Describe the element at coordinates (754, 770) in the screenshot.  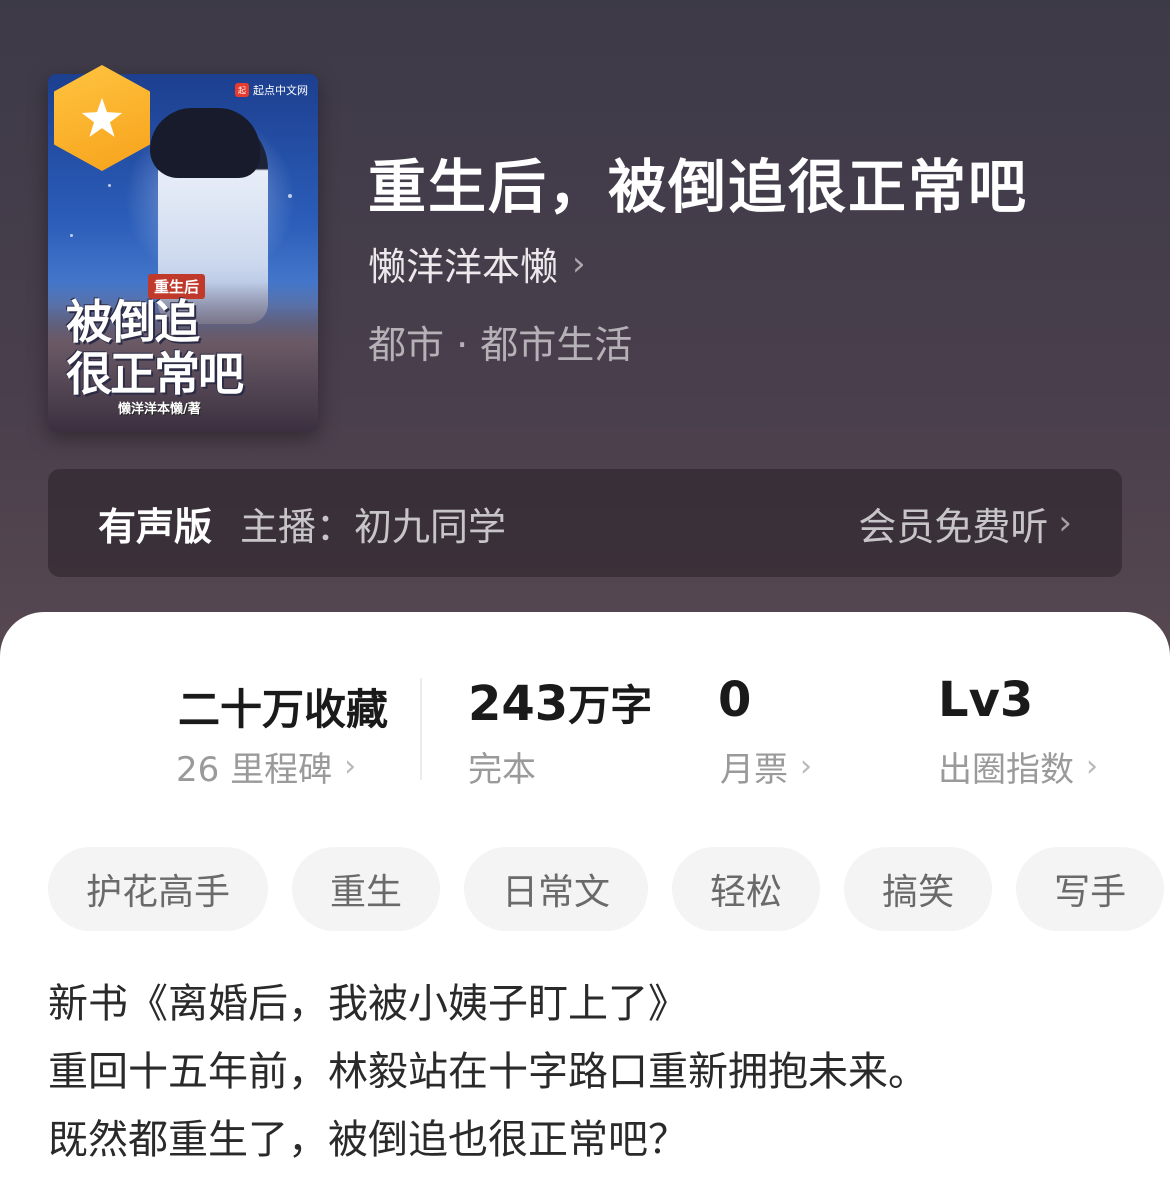
I see `monthly-ticket-label: 月票` at that location.